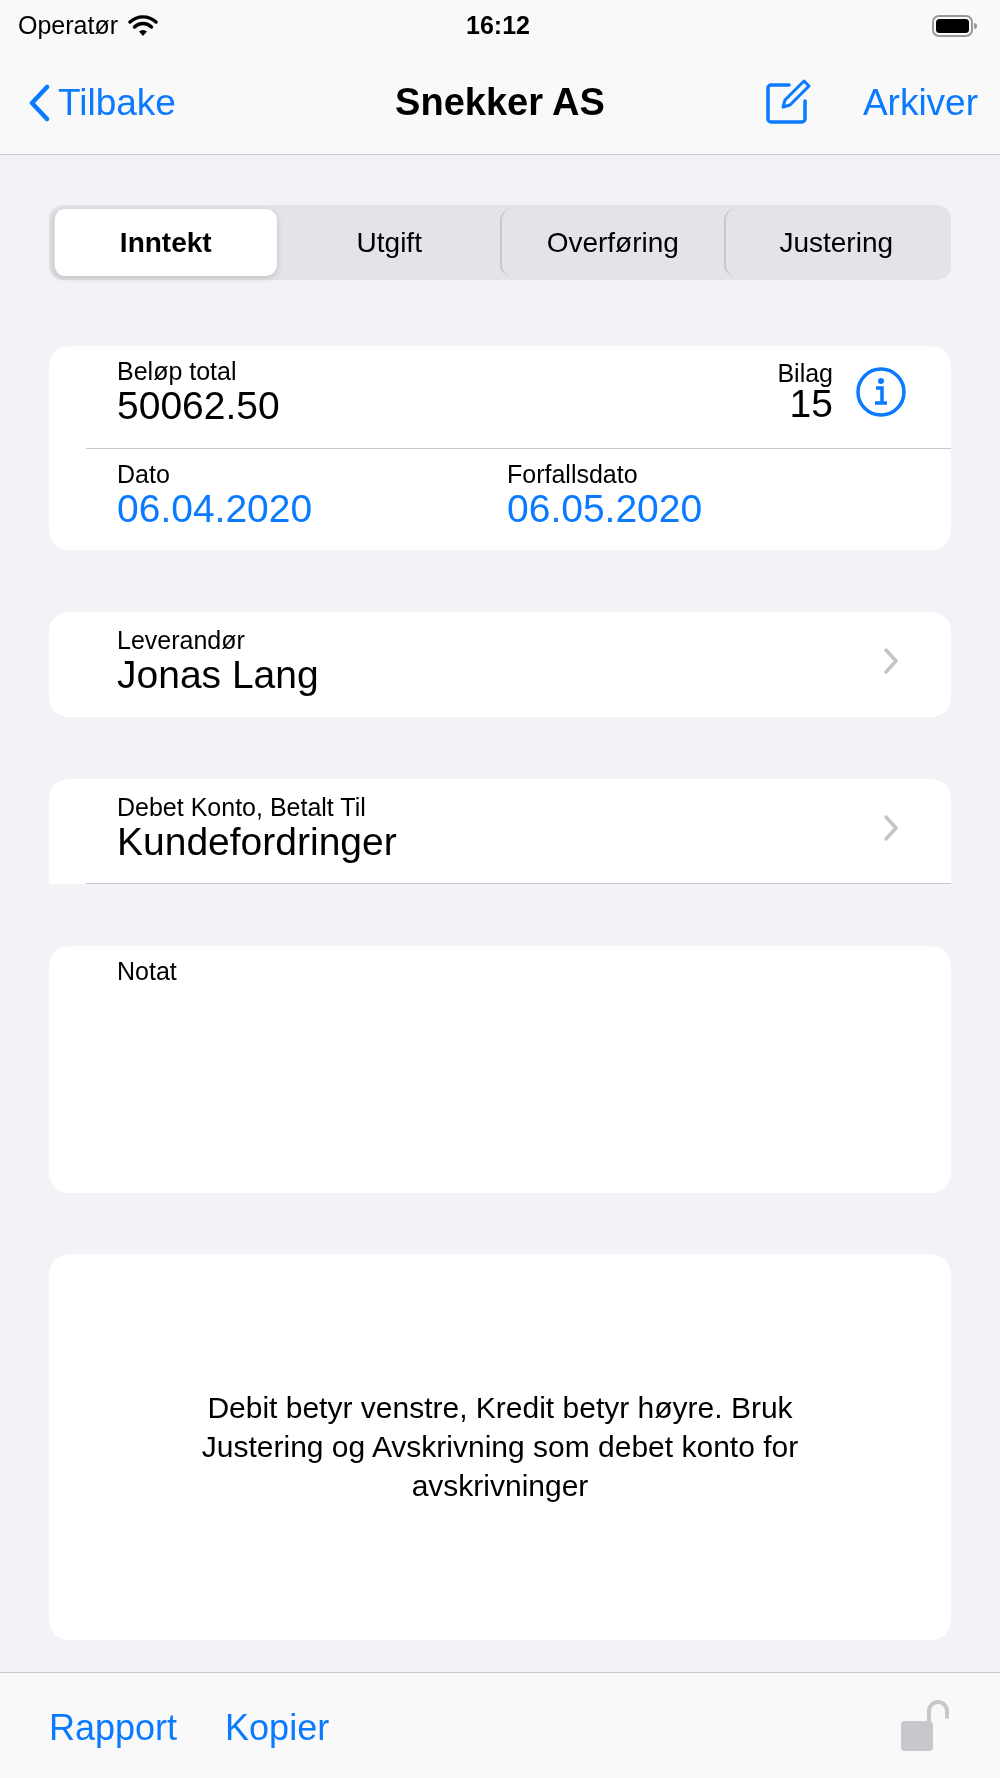 Image resolution: width=1000 pixels, height=1778 pixels. What do you see at coordinates (218, 675) in the screenshot?
I see `field-value: Jonas Lang` at bounding box center [218, 675].